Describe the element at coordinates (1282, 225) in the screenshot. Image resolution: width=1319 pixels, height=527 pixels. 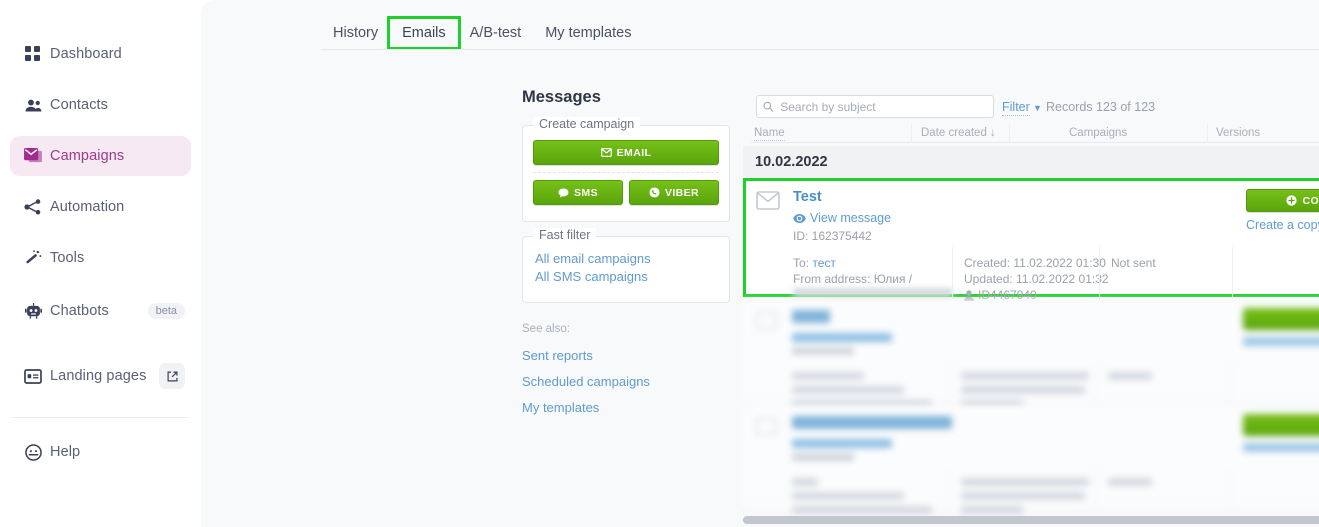
I see `create-a-copy-link: Create a copy` at that location.